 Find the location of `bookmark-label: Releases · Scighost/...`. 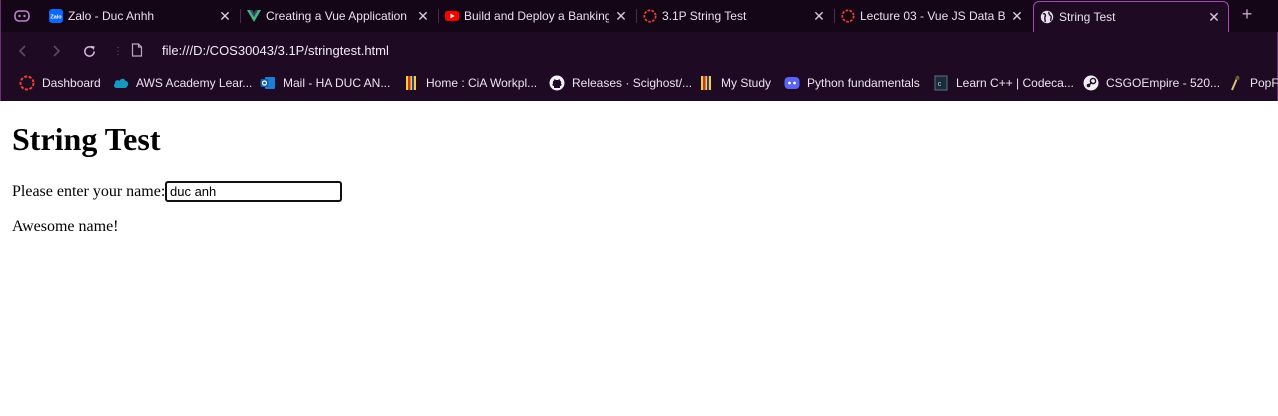

bookmark-label: Releases · Scighost/... is located at coordinates (632, 83).